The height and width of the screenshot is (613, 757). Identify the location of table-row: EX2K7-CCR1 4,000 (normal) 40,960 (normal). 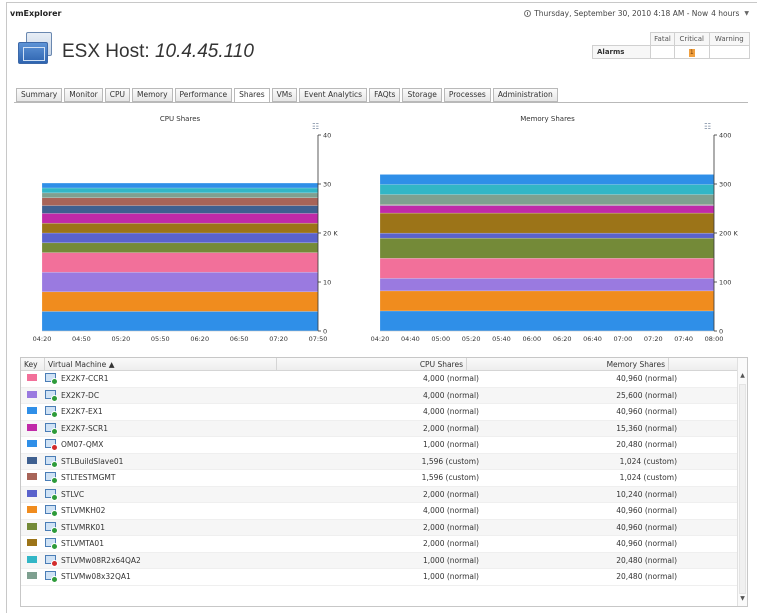
(380, 379).